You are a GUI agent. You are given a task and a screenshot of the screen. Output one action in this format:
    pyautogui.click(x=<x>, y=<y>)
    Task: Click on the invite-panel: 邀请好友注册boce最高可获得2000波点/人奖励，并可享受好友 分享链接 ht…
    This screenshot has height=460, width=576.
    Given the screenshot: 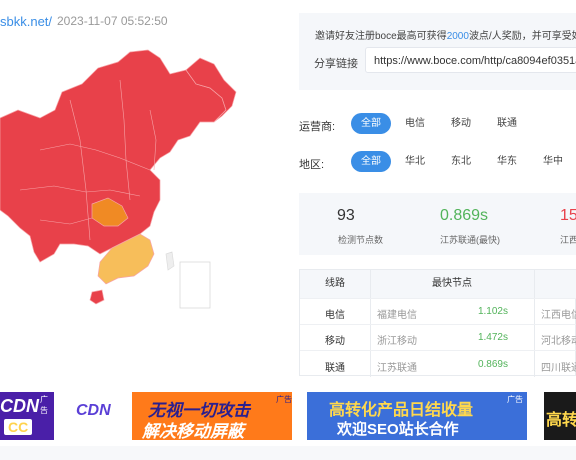 What is the action you would take?
    pyautogui.click(x=437, y=51)
    